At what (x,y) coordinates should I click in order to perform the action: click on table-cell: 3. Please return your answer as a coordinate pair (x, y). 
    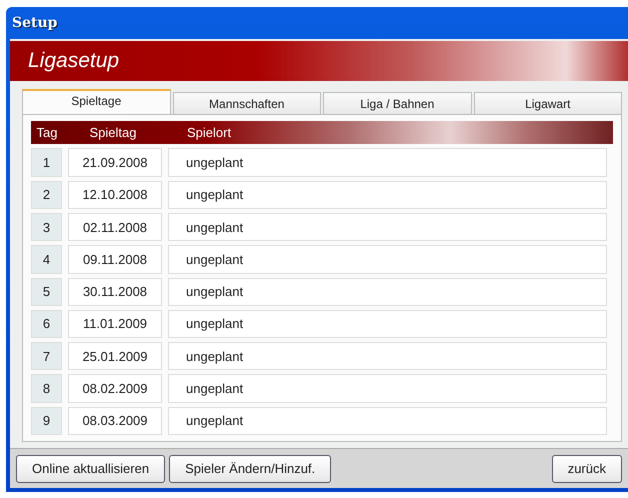
    Looking at the image, I should click on (46, 227).